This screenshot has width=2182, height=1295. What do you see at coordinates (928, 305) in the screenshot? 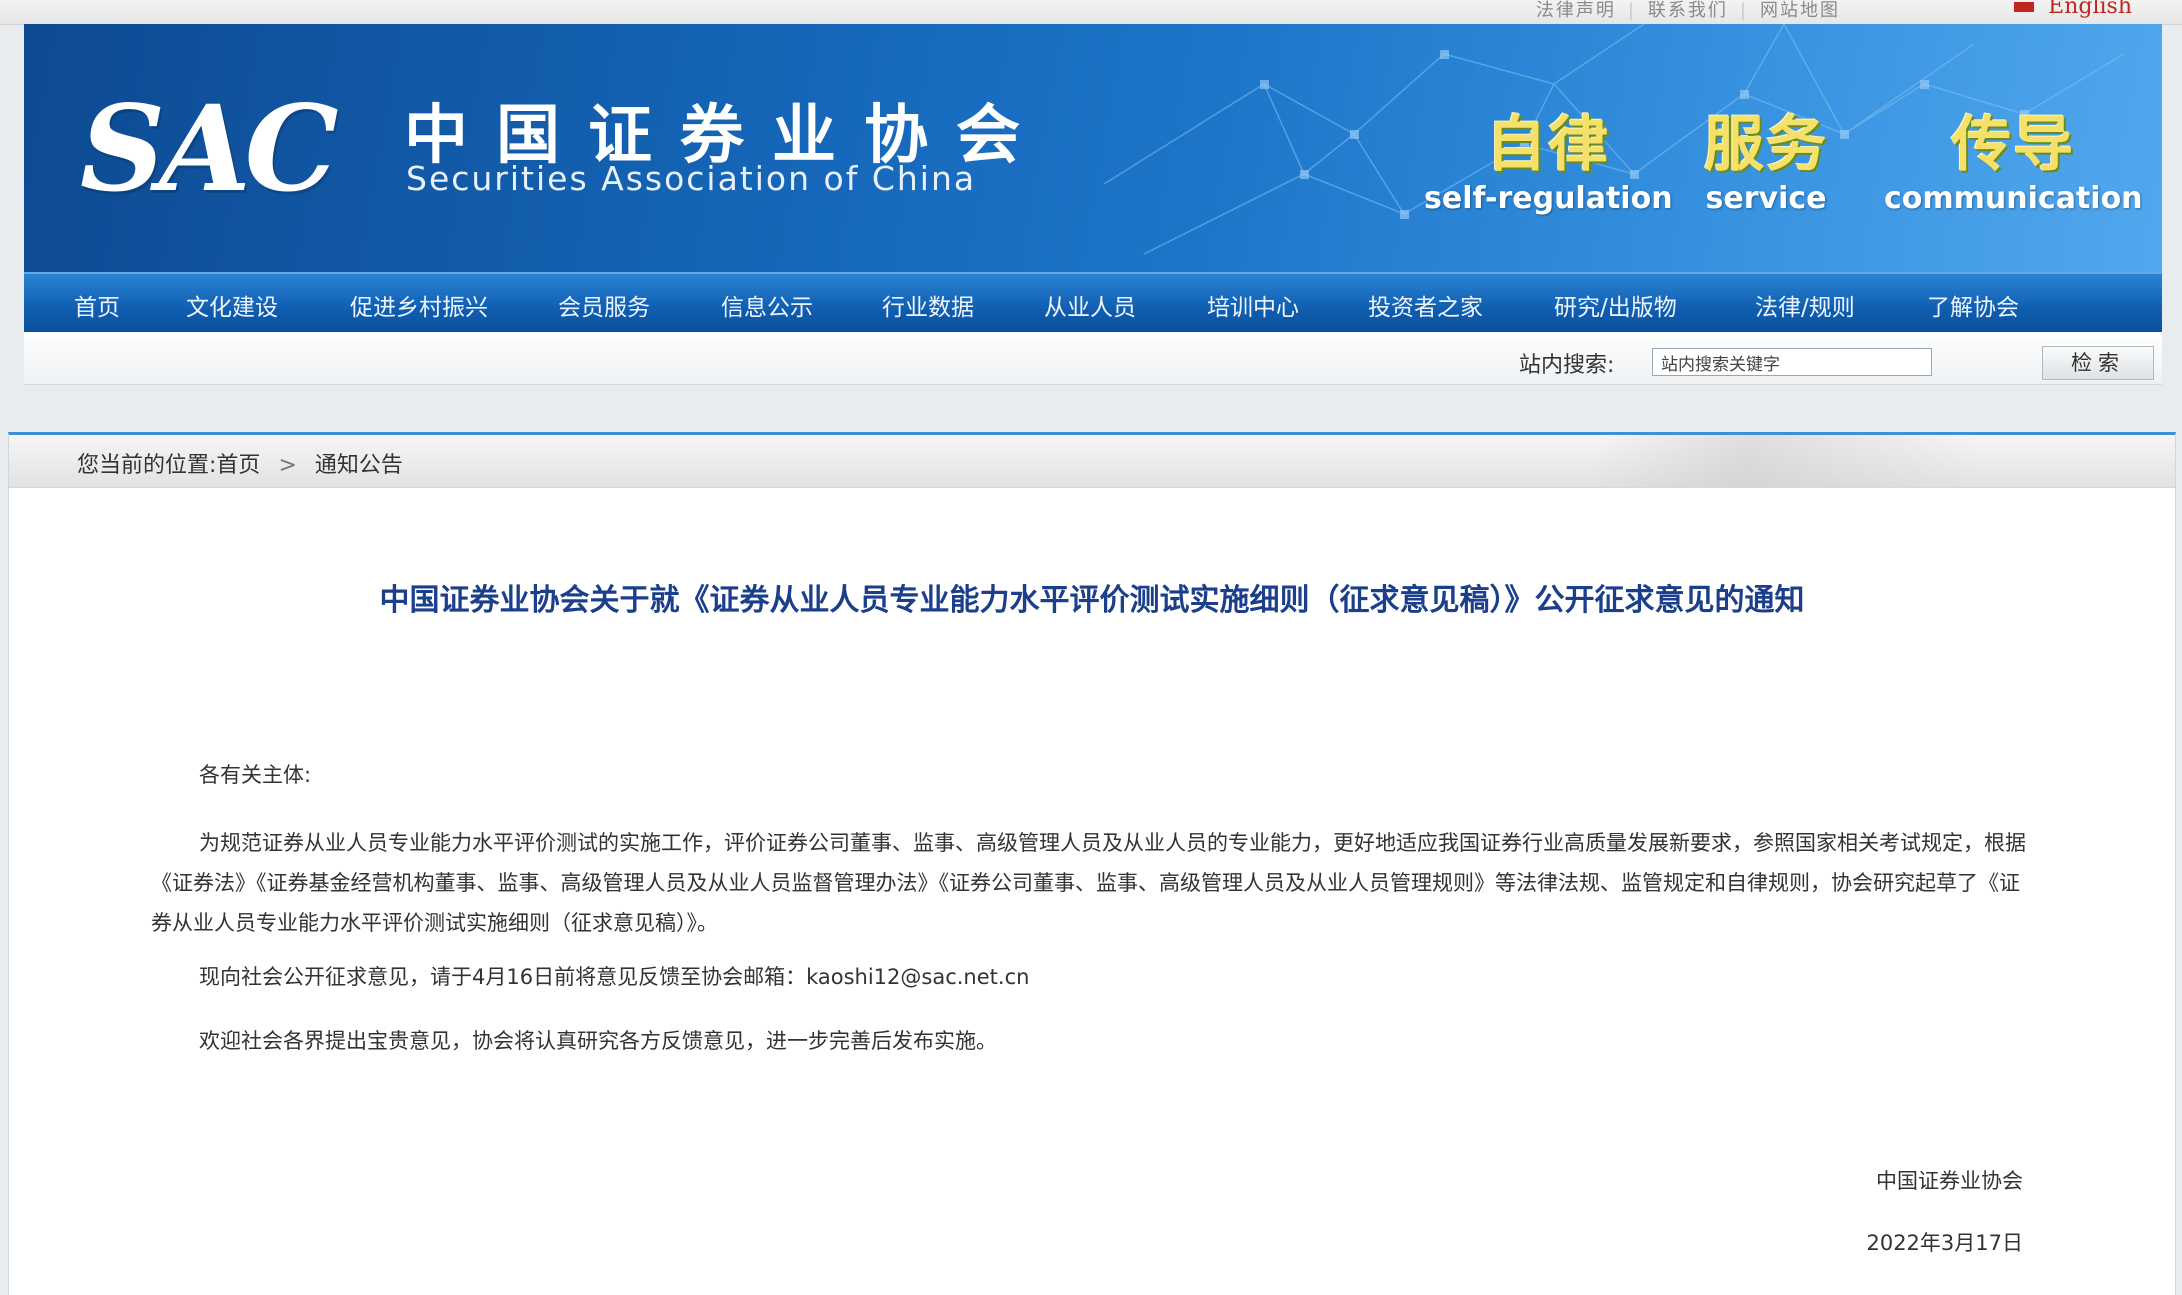
I see `nav-item-data: 行业数据` at bounding box center [928, 305].